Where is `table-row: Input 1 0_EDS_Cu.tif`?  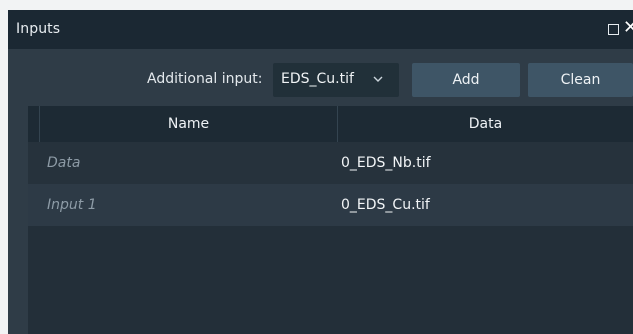 table-row: Input 1 0_EDS_Cu.tif is located at coordinates (330, 205).